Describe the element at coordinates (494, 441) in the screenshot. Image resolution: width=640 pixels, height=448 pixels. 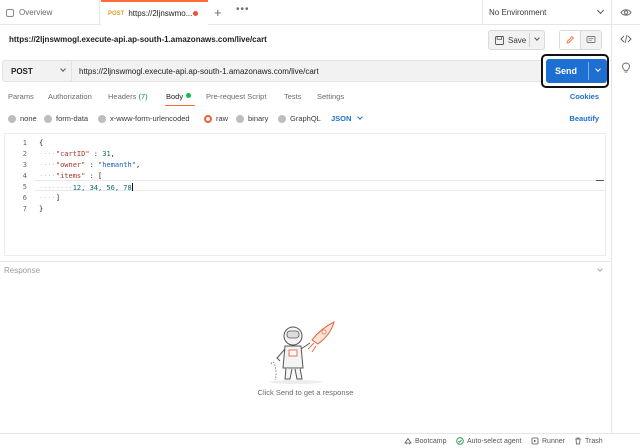
I see `auto-select-agent-label: Auto-select agent` at that location.